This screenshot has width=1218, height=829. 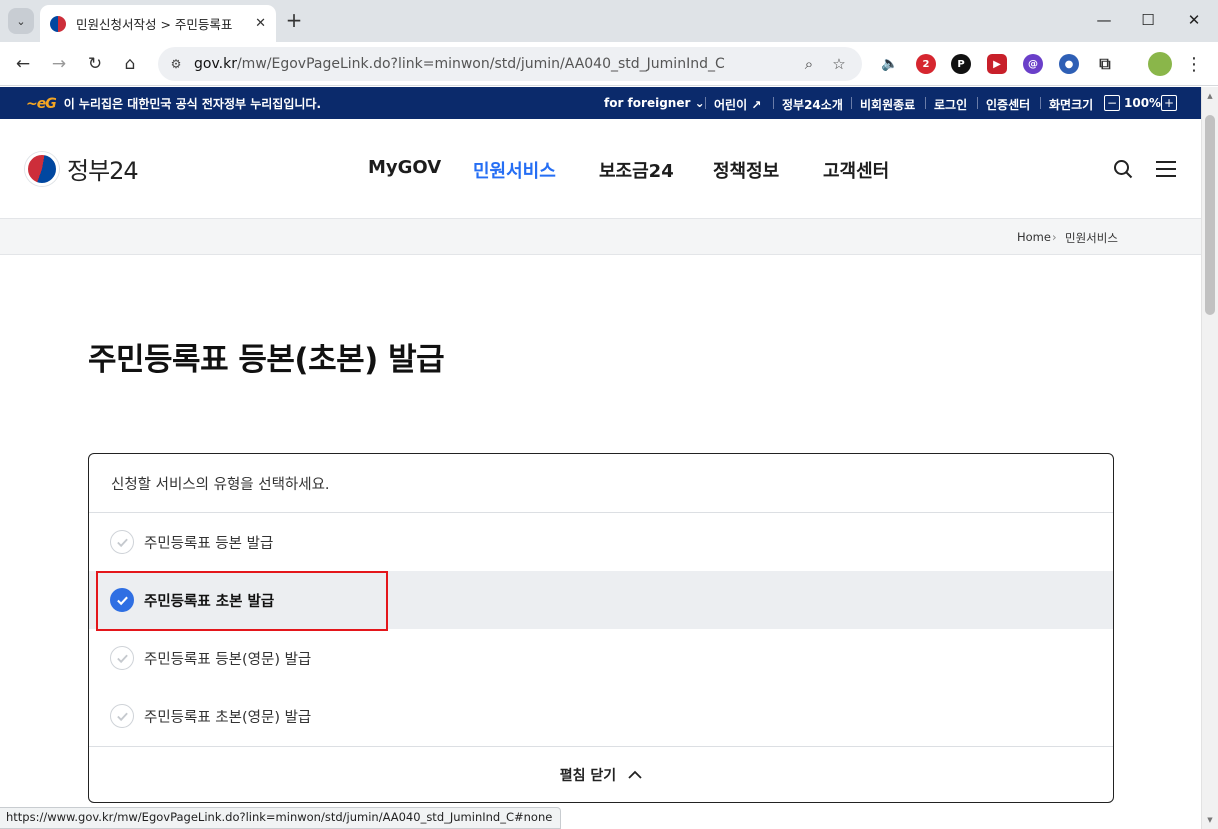 I want to click on url-domain: gov.kr, so click(x=215, y=64).